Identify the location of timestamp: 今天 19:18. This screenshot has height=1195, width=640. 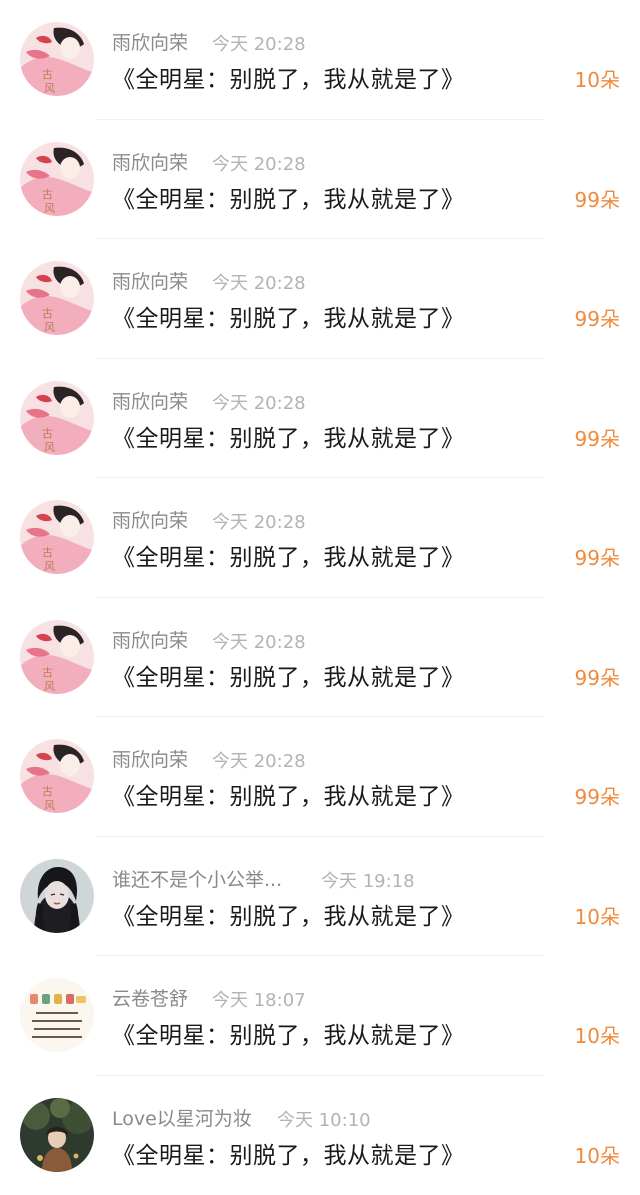
(368, 880).